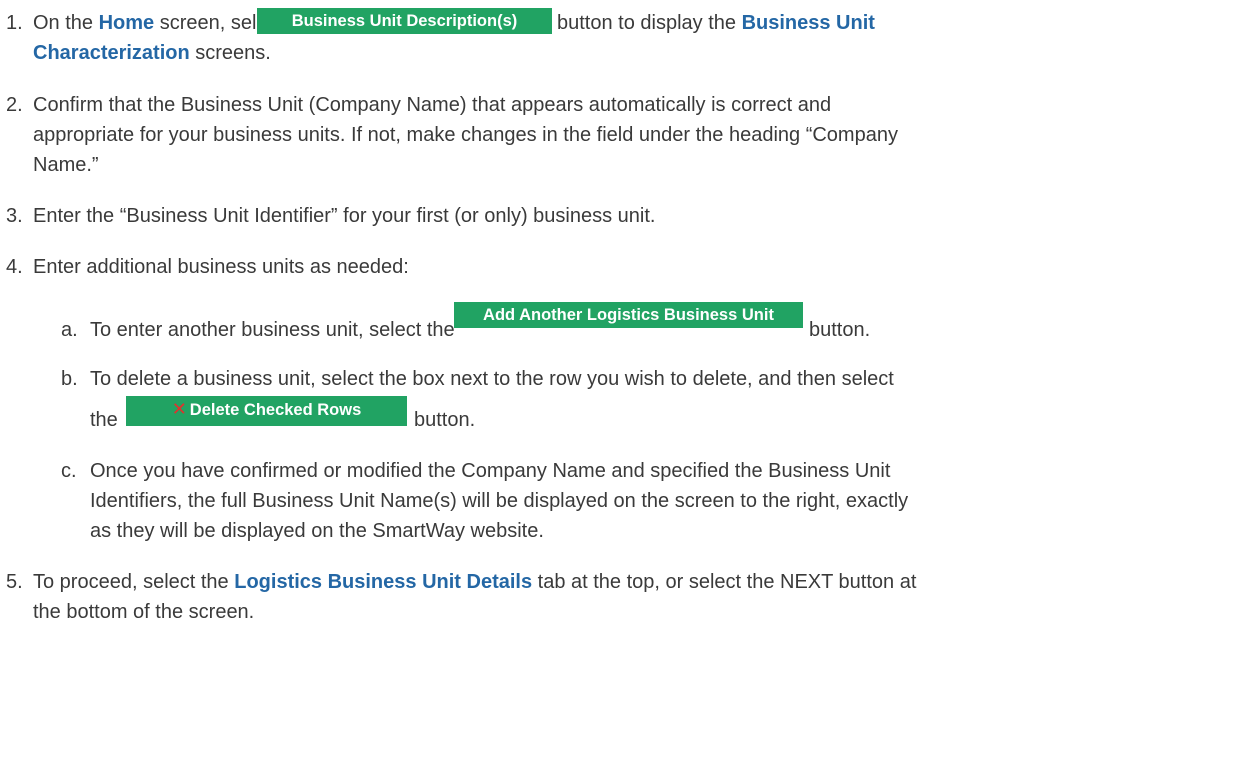 This screenshot has height=777, width=1247. What do you see at coordinates (230, 53) in the screenshot?
I see `step-1-end: screens.` at bounding box center [230, 53].